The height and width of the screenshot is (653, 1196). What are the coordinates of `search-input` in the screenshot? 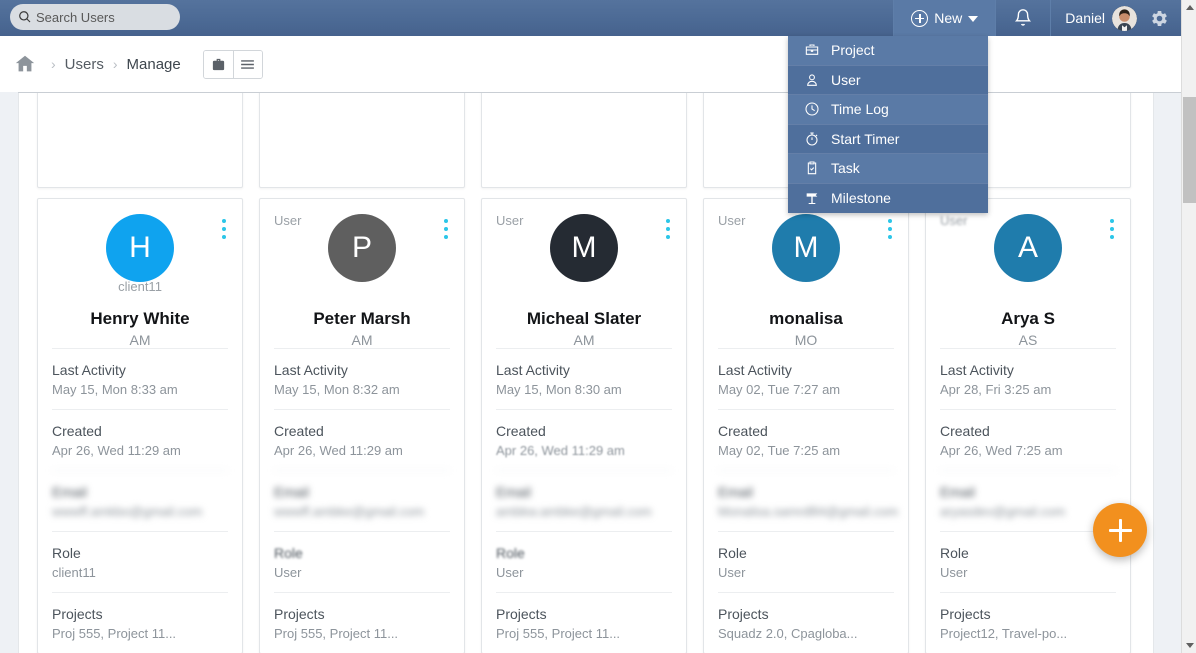 It's located at (106, 17).